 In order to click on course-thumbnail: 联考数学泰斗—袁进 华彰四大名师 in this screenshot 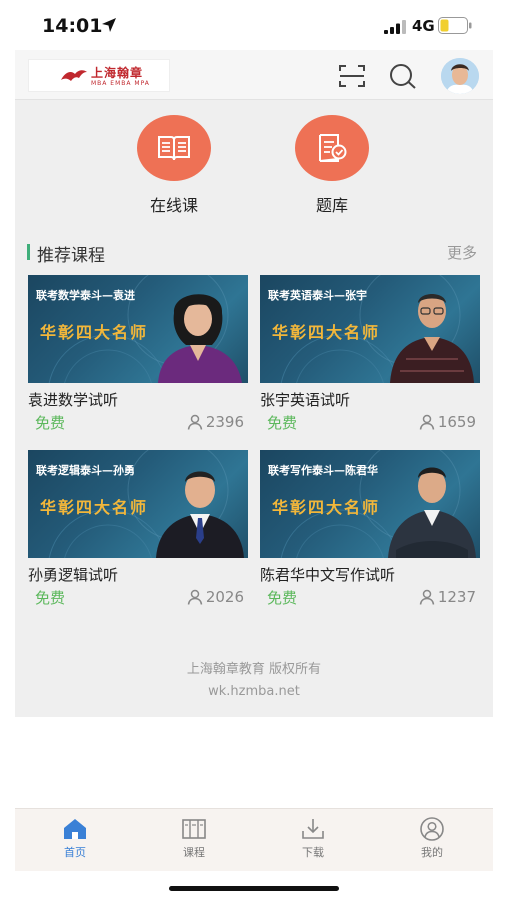, I will do `click(138, 329)`.